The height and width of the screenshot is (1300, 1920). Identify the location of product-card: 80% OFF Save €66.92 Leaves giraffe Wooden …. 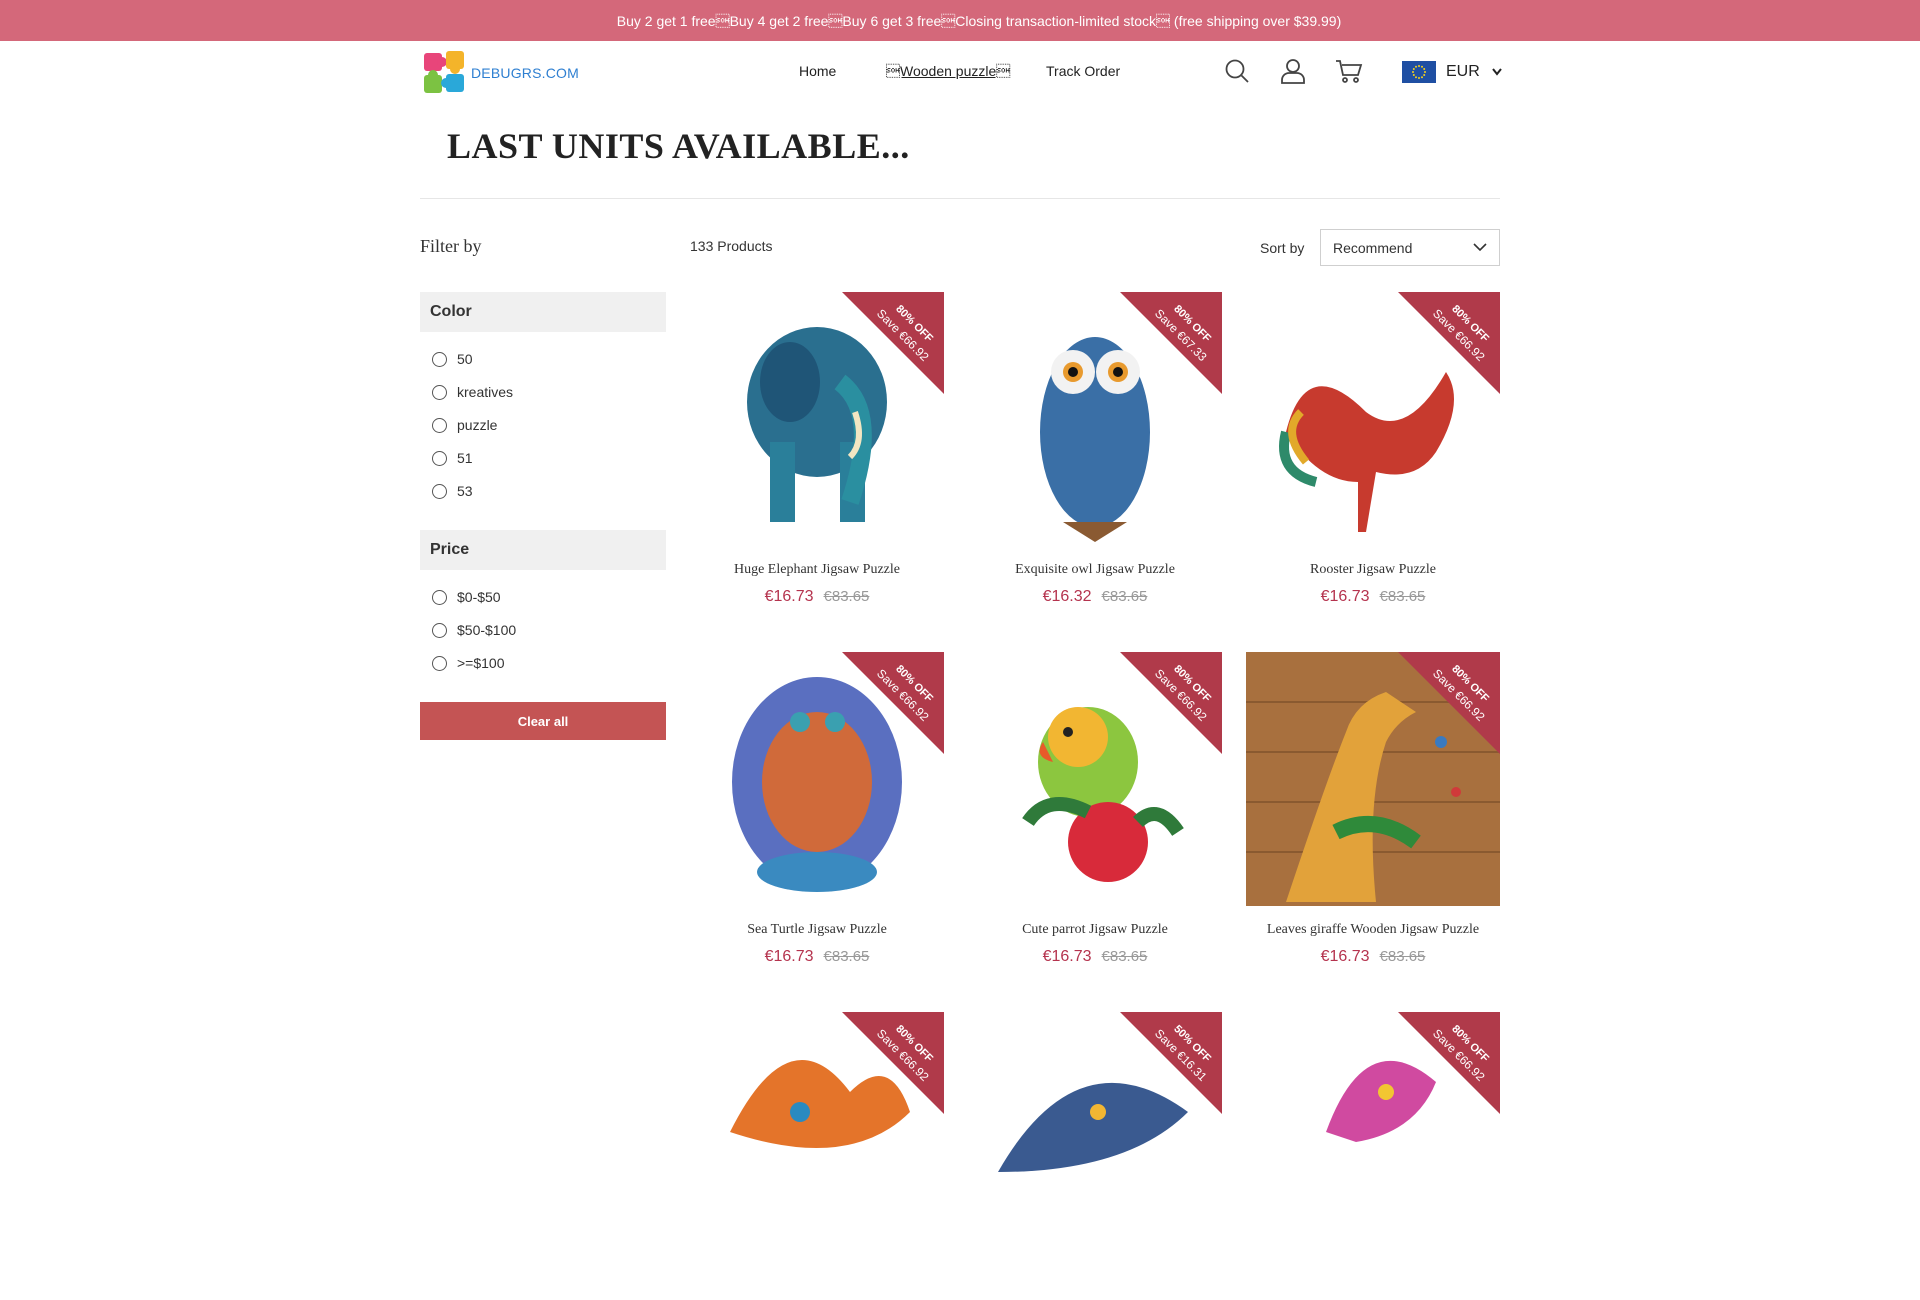
(1373, 809).